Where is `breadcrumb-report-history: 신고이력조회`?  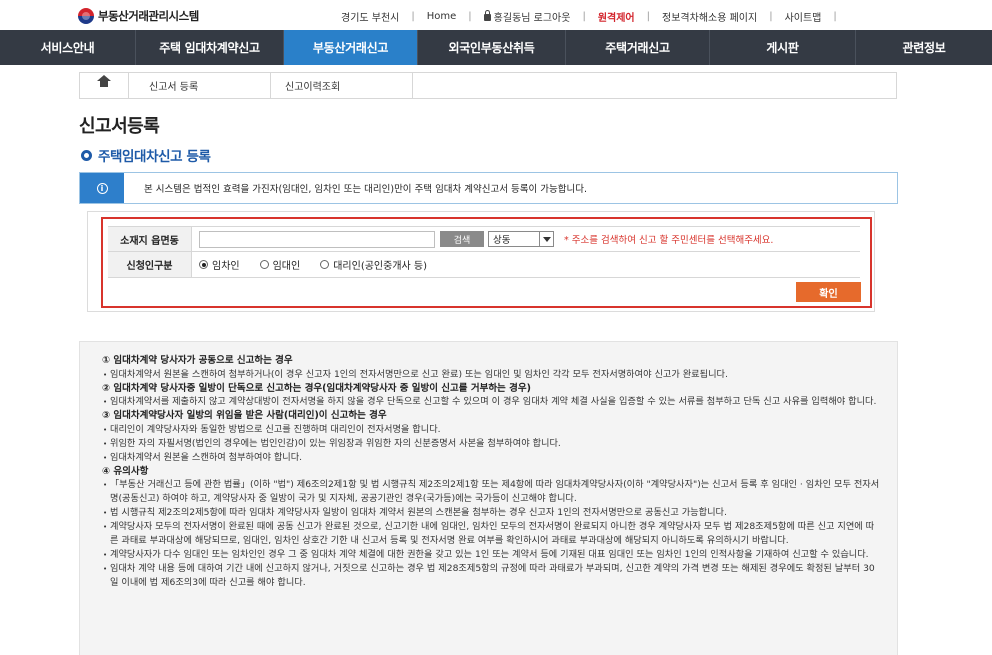
breadcrumb-report-history: 신고이력조회 is located at coordinates (342, 85).